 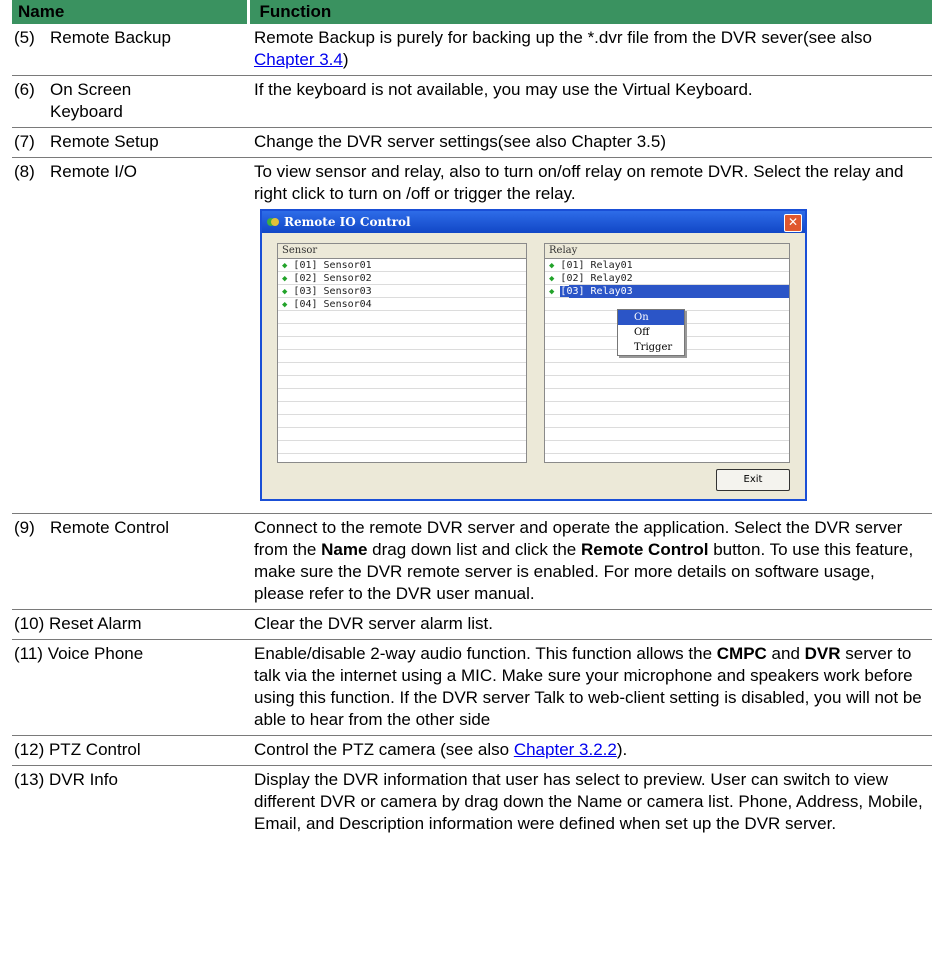 What do you see at coordinates (298, 59) in the screenshot?
I see `chapter-link: Chapter 3.4` at bounding box center [298, 59].